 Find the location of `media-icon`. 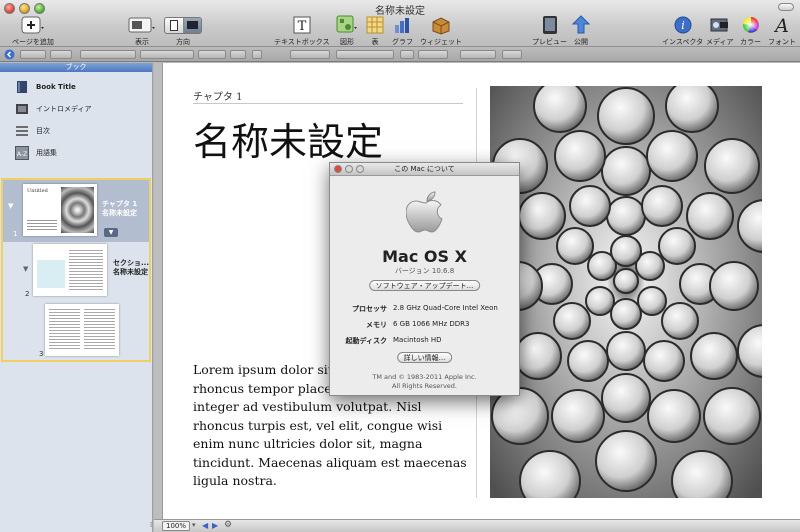

media-icon is located at coordinates (720, 25).